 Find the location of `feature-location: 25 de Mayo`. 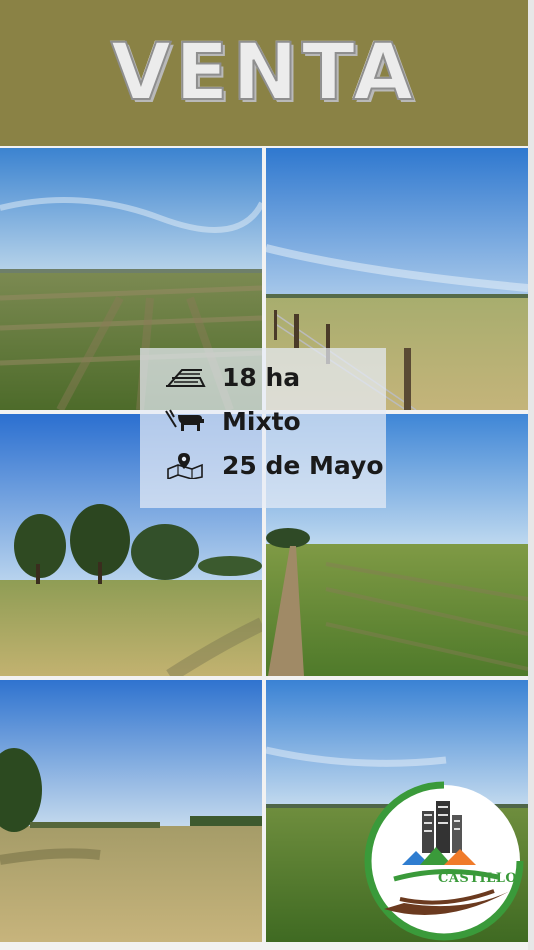

feature-location: 25 de Mayo is located at coordinates (274, 465).